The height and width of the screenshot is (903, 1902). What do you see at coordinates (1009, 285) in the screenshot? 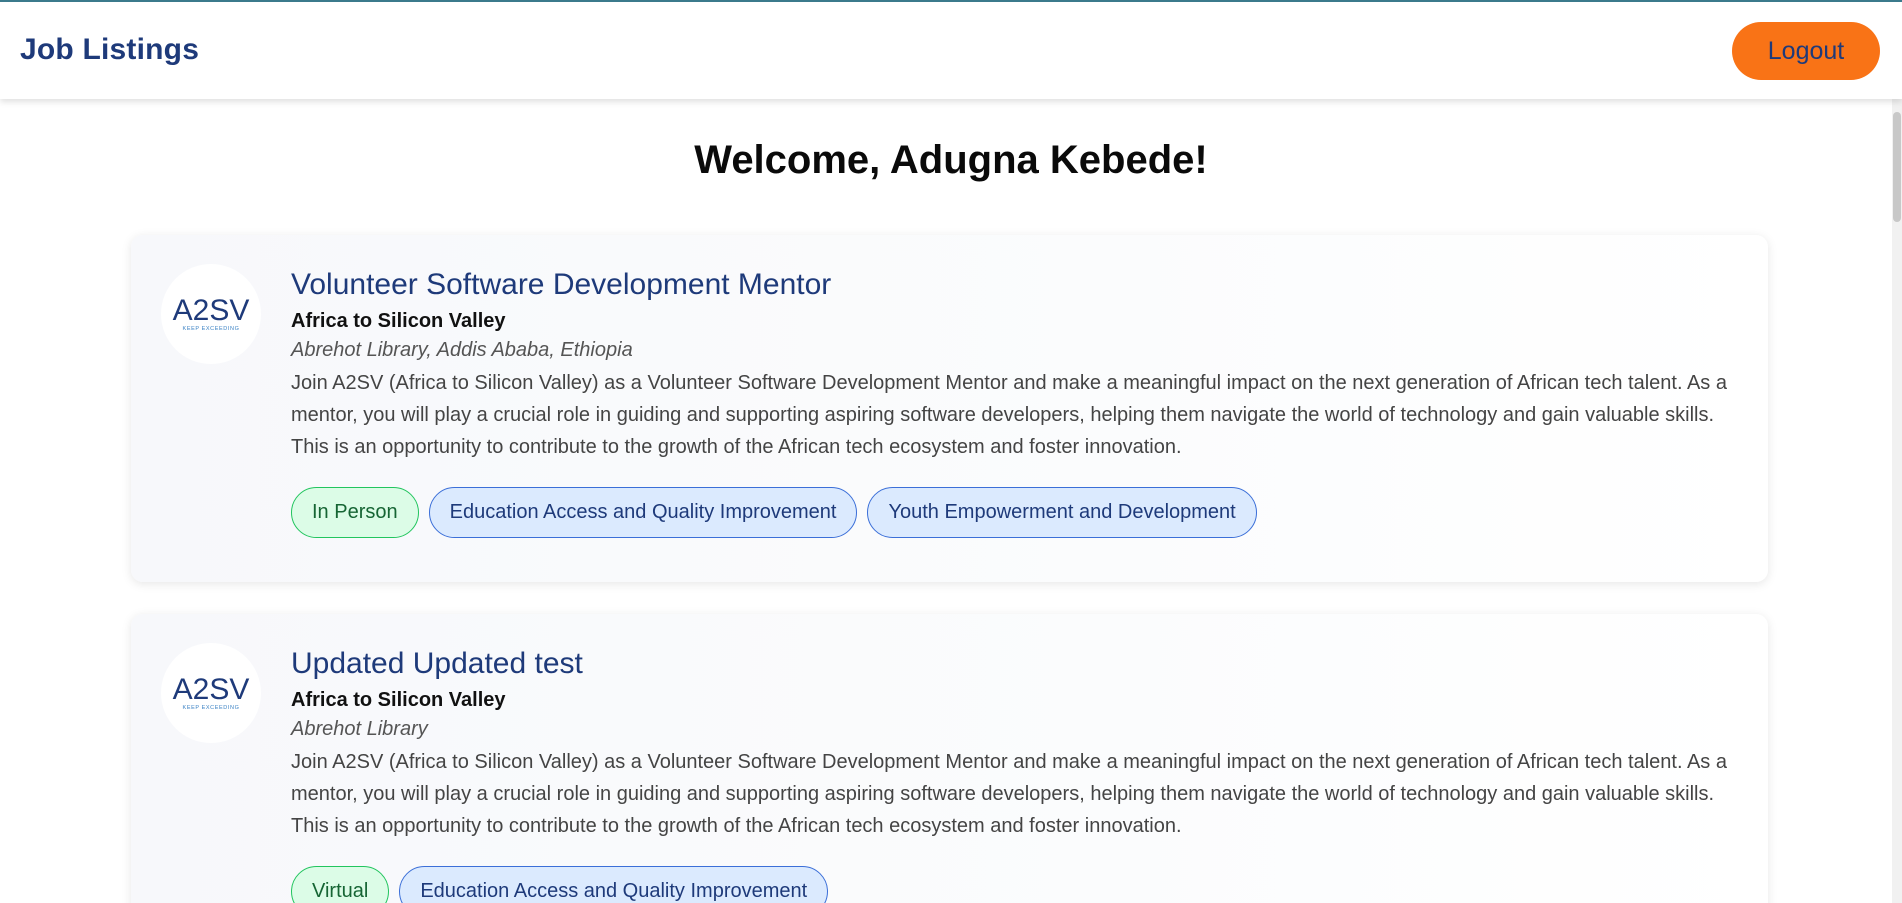
I see `job-title: Volunteer Software Development Mentor` at bounding box center [1009, 285].